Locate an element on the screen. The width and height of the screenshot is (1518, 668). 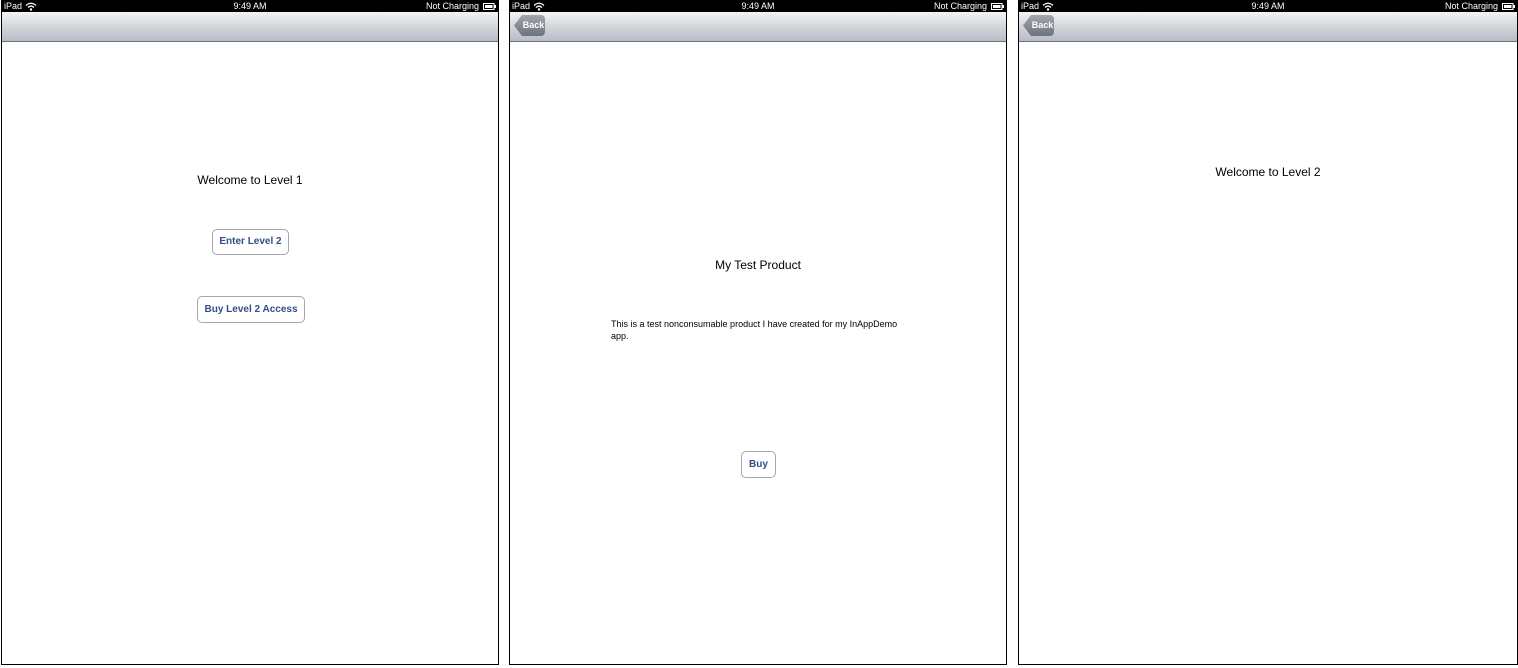
product-title: My Test Product is located at coordinates (758, 265).